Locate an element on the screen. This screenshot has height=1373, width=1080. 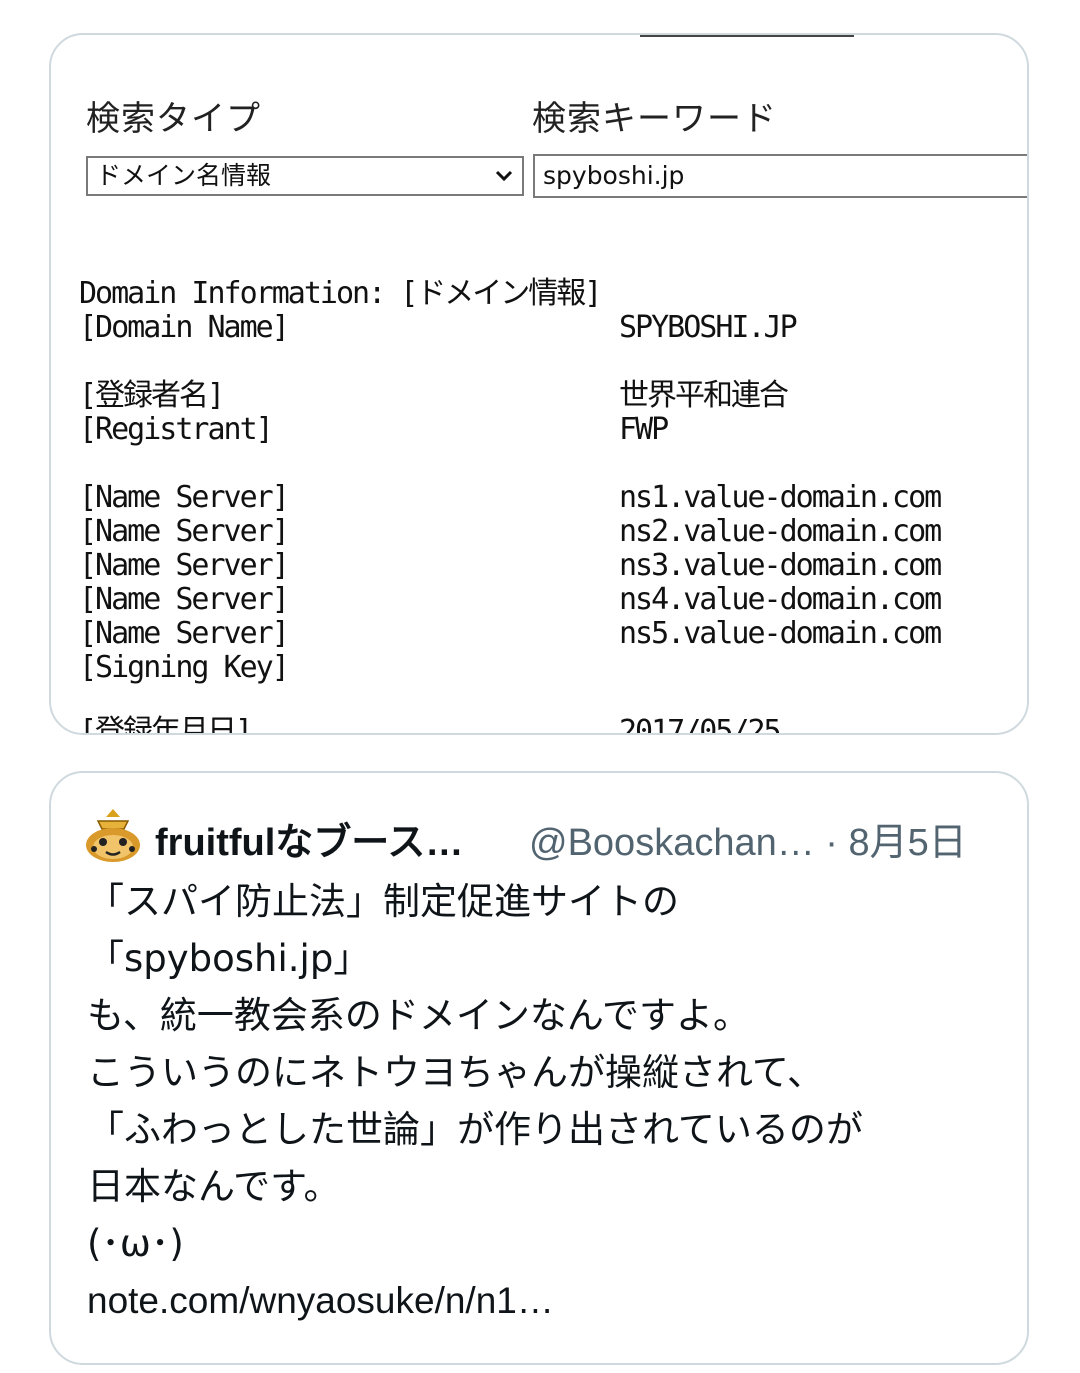
search-type-select: ドメイン名情報 is located at coordinates (305, 176).